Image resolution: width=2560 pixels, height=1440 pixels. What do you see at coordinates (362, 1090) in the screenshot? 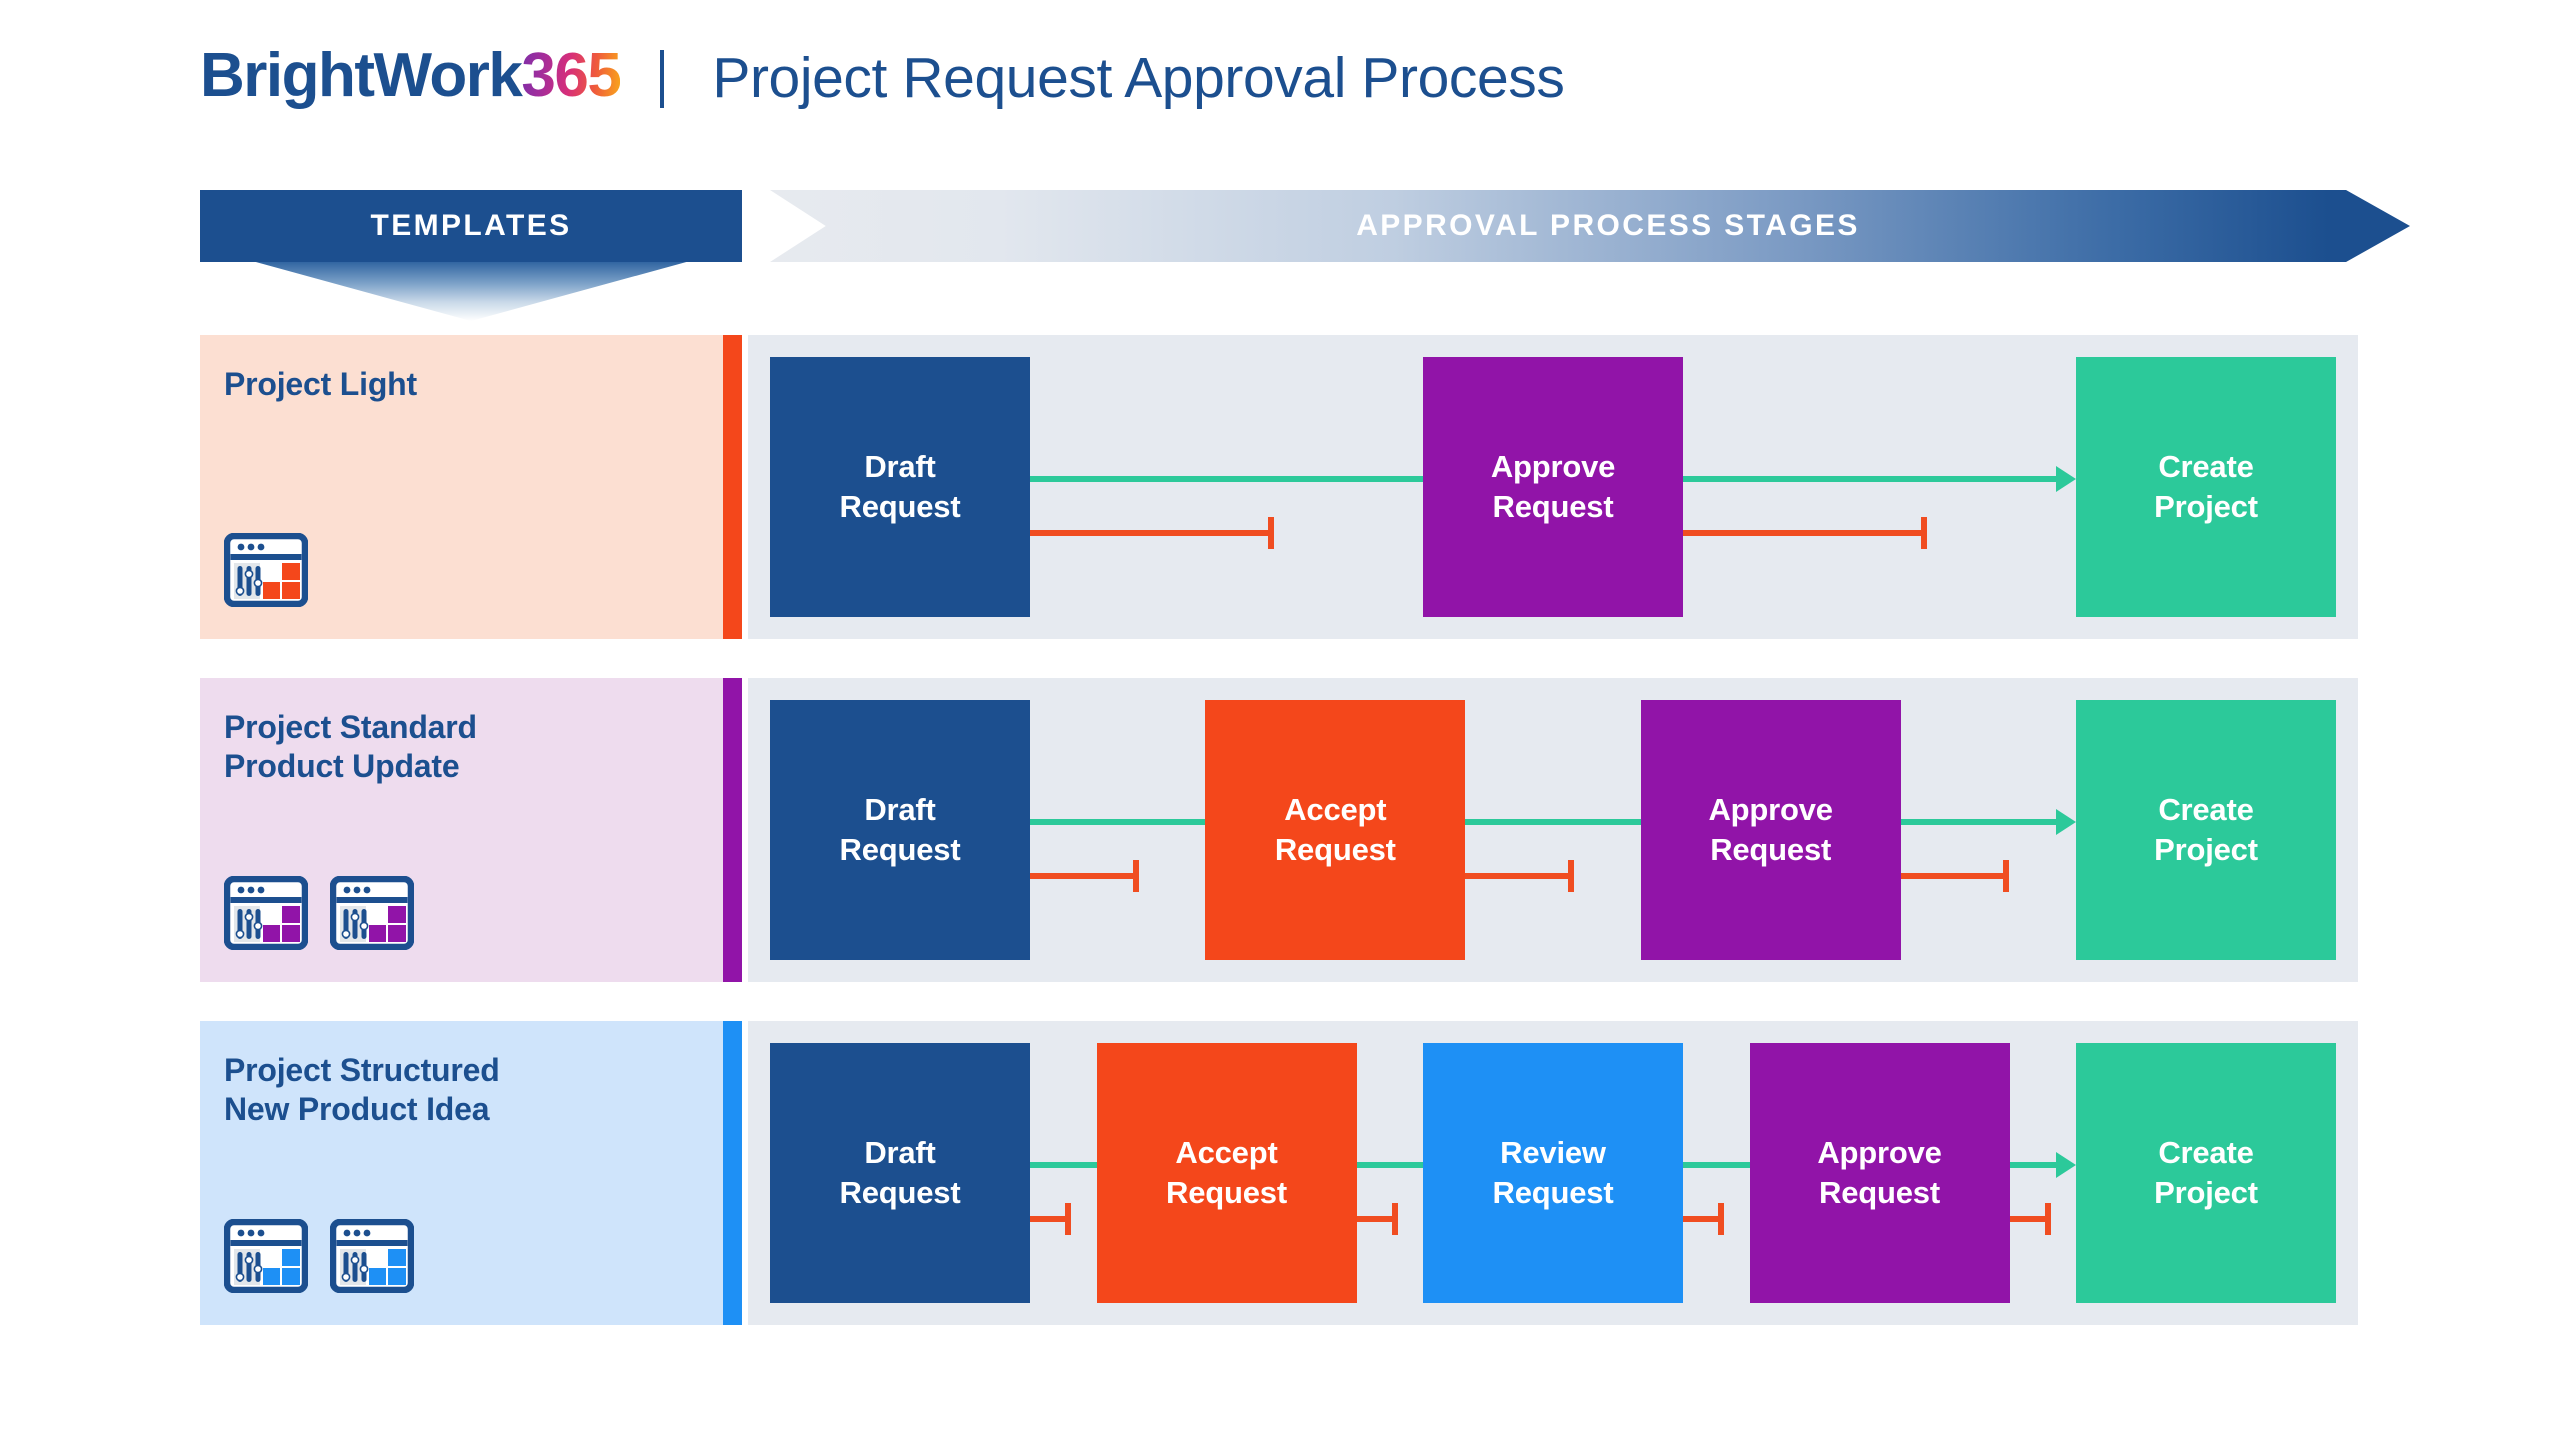
I see `template-name: Project Structured New Product Idea` at bounding box center [362, 1090].